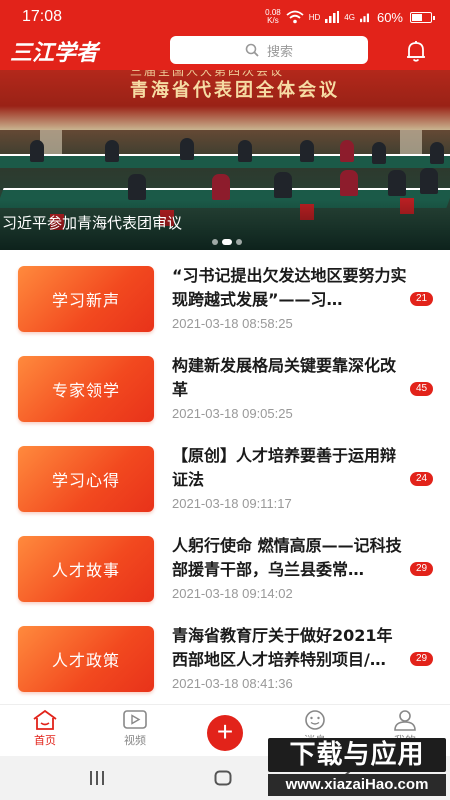 The height and width of the screenshot is (800, 450). Describe the element at coordinates (357, 755) in the screenshot. I see `watermark-main: 下载与应用` at that location.